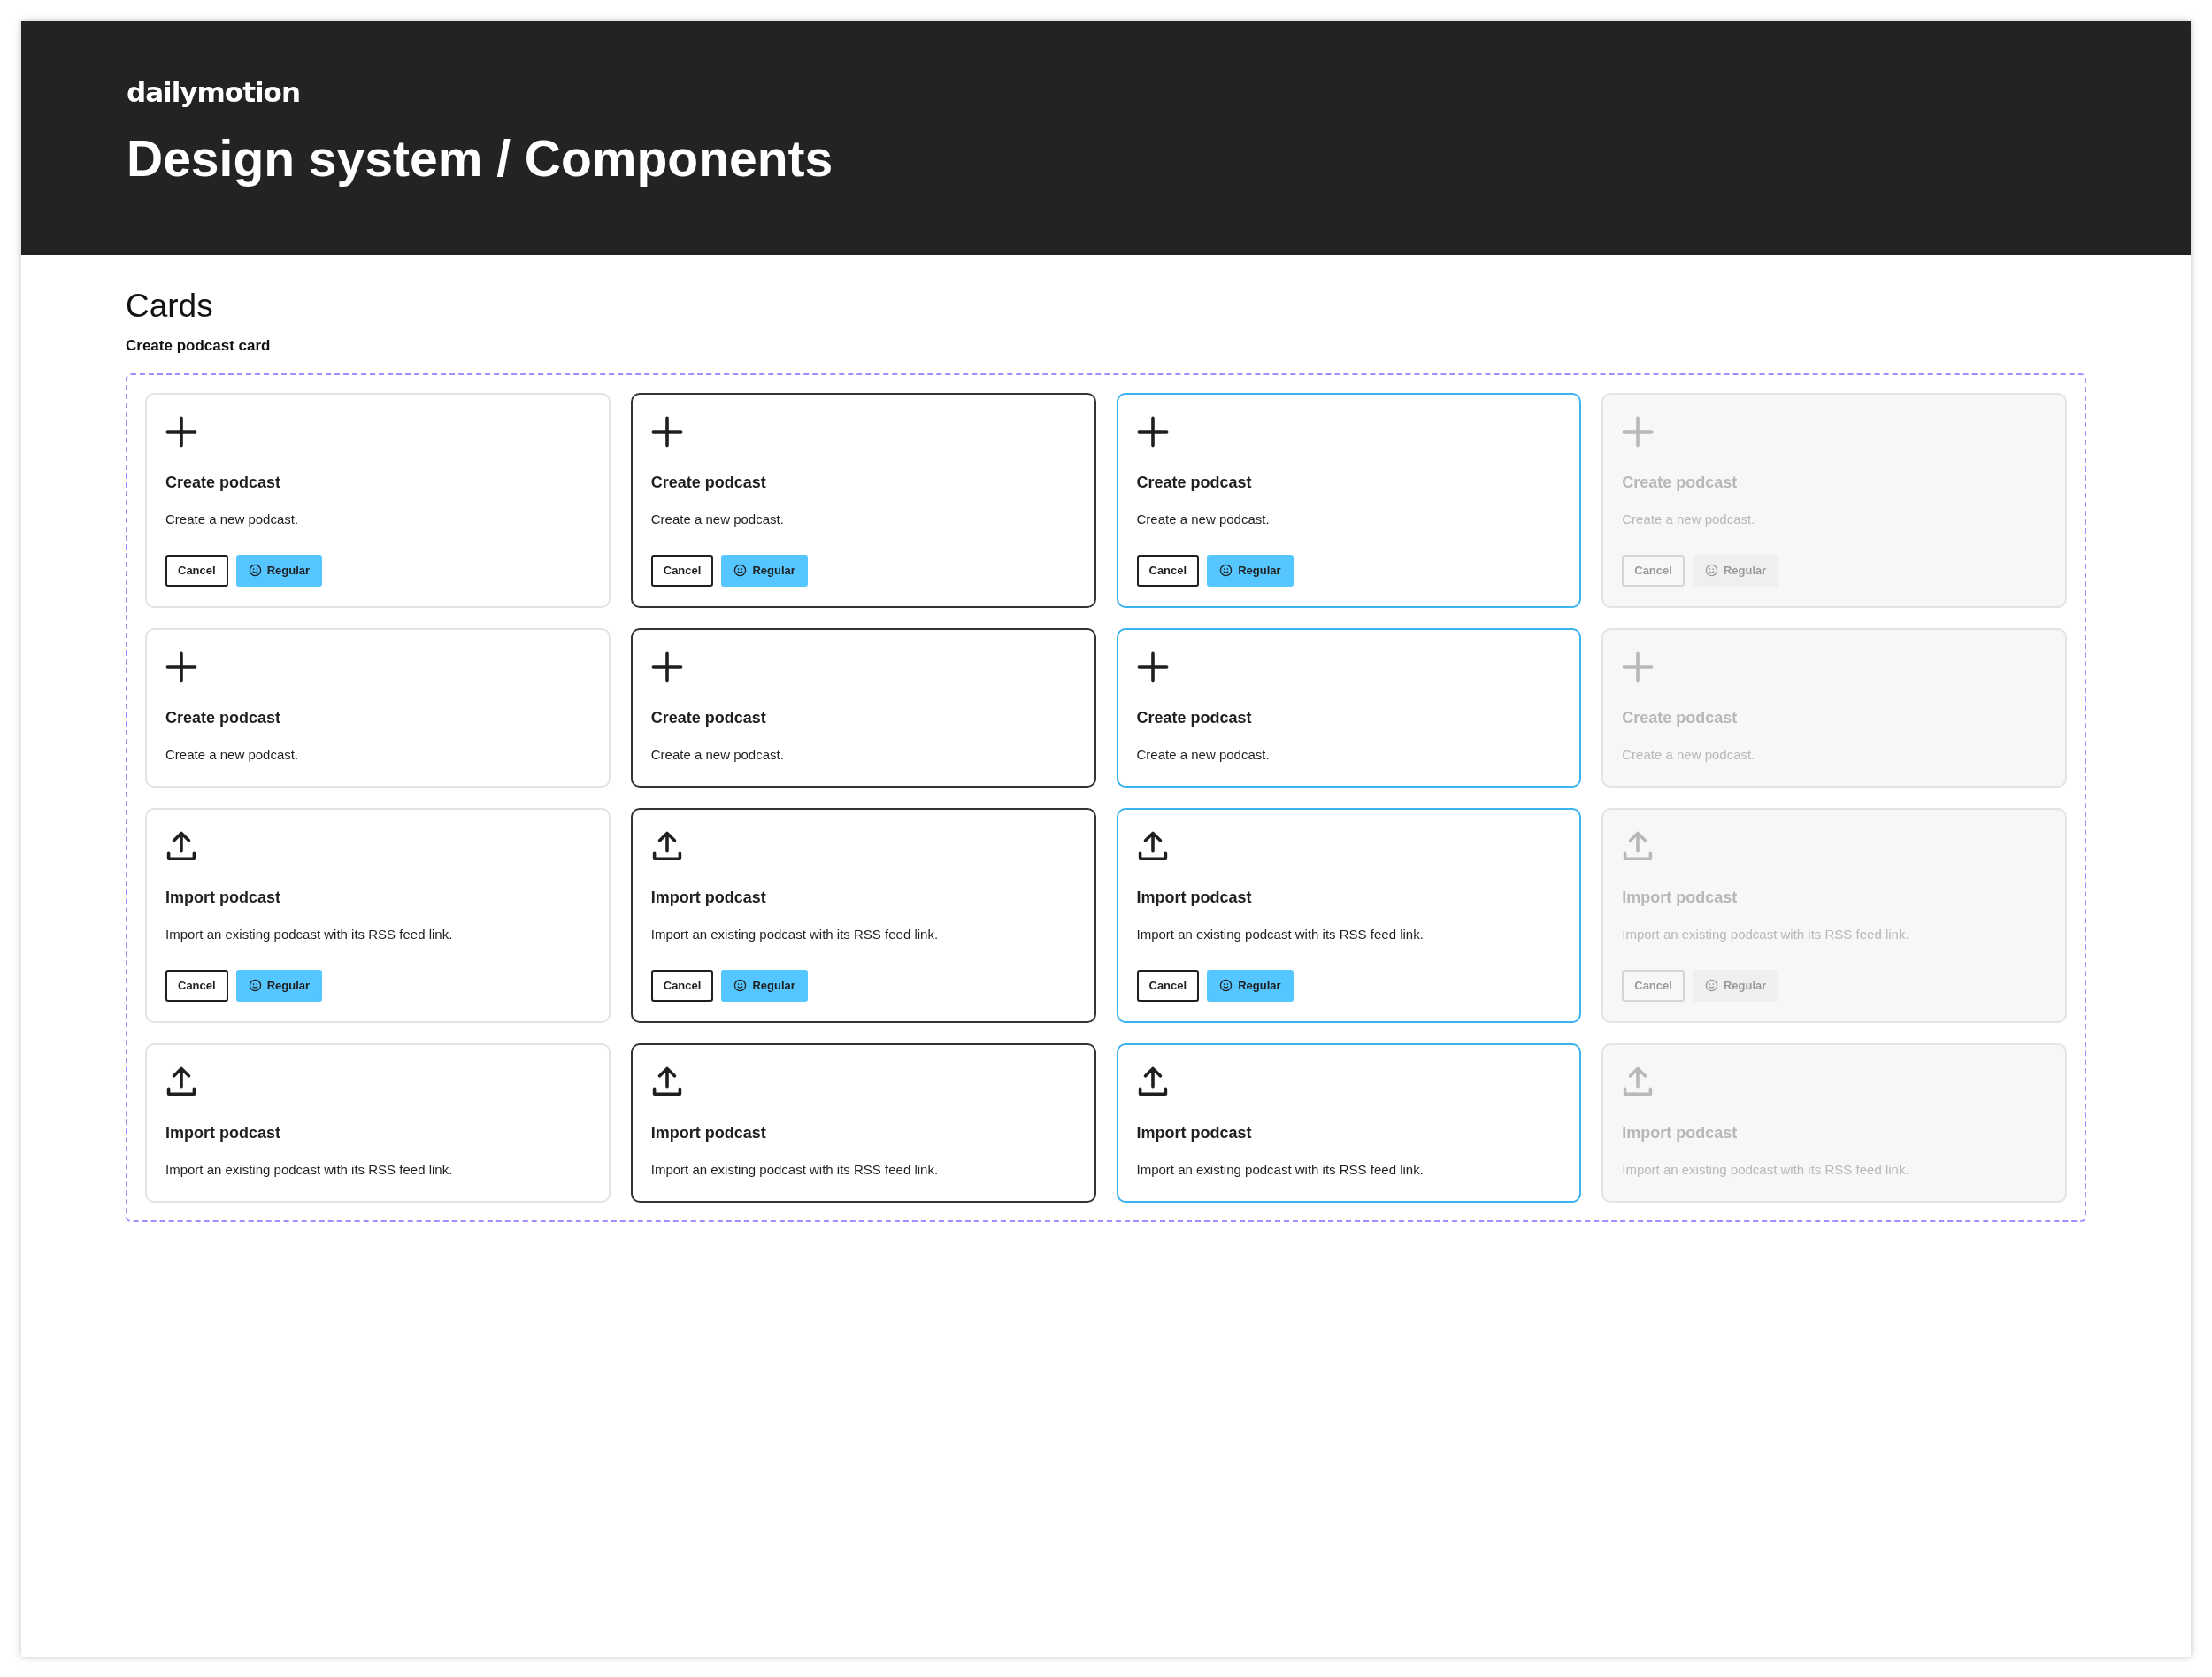 This screenshot has height=1677, width=2212. Describe the element at coordinates (480, 159) in the screenshot. I see `page-title: Design system / Components` at that location.